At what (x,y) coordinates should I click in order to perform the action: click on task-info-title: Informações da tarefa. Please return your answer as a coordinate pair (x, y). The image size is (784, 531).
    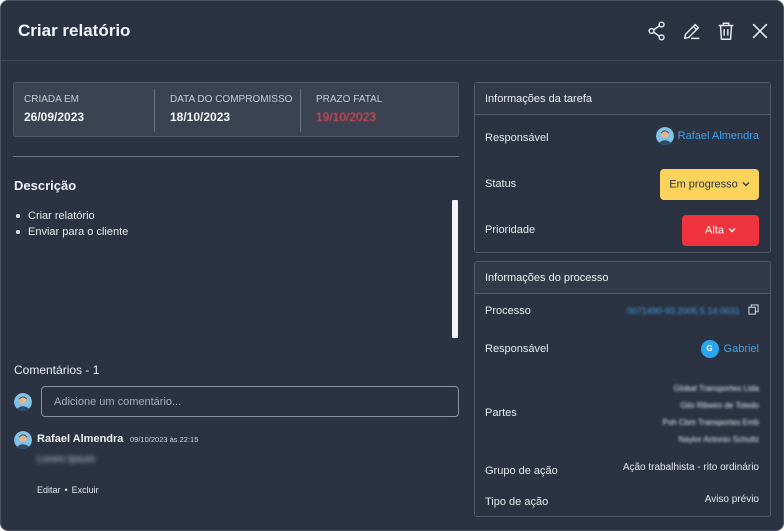
    Looking at the image, I should click on (539, 99).